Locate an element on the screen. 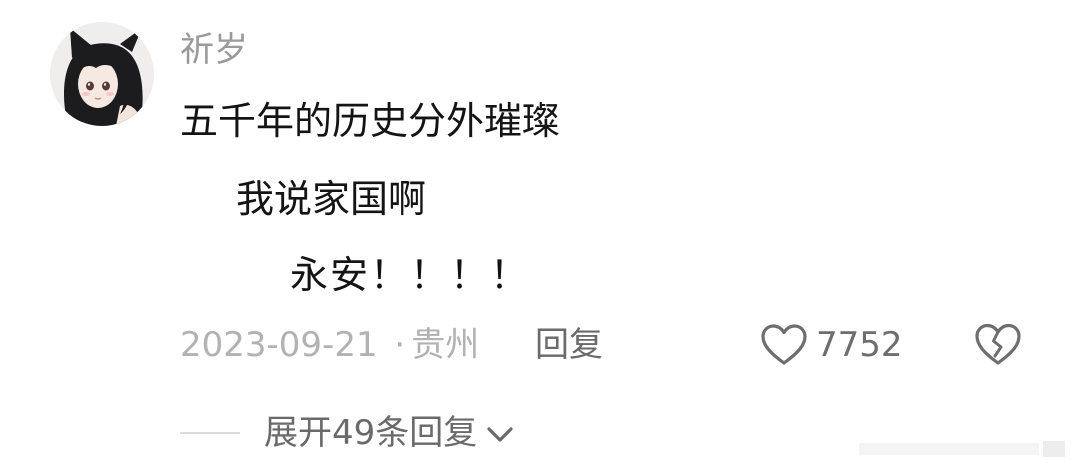  avatar is located at coordinates (102, 74).